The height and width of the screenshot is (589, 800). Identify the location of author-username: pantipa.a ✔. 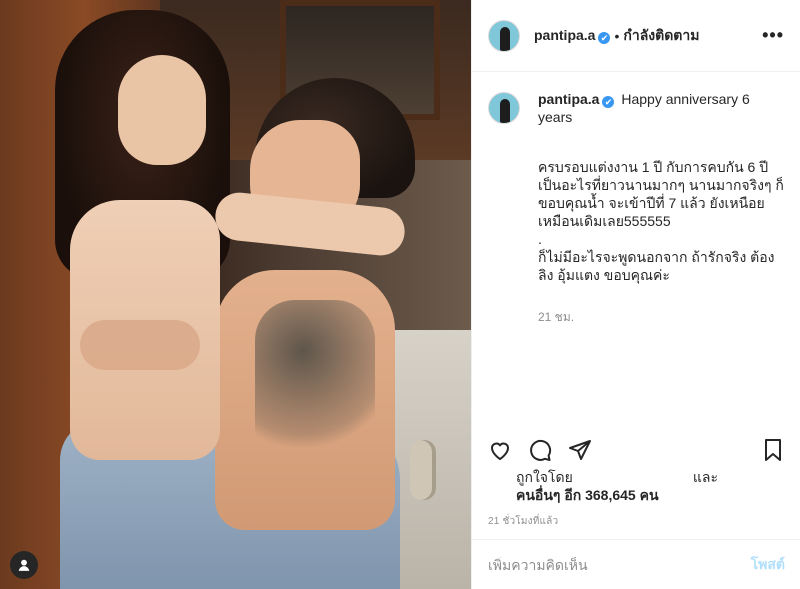
(572, 35).